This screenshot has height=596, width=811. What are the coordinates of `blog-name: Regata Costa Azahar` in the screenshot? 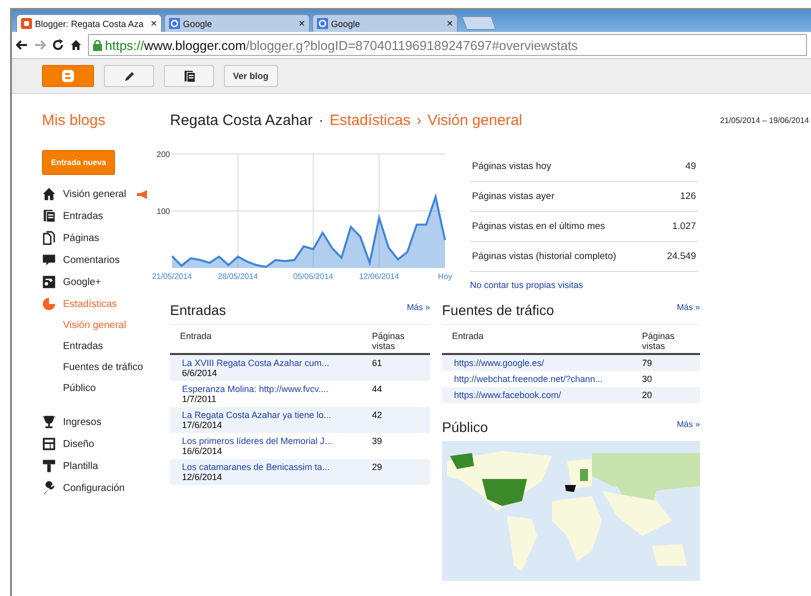 It's located at (241, 120).